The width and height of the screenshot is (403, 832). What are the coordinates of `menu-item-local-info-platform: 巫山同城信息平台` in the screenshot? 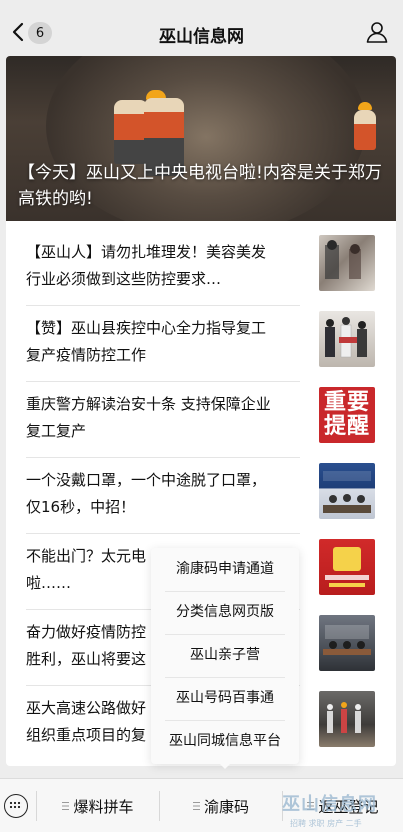 It's located at (225, 741).